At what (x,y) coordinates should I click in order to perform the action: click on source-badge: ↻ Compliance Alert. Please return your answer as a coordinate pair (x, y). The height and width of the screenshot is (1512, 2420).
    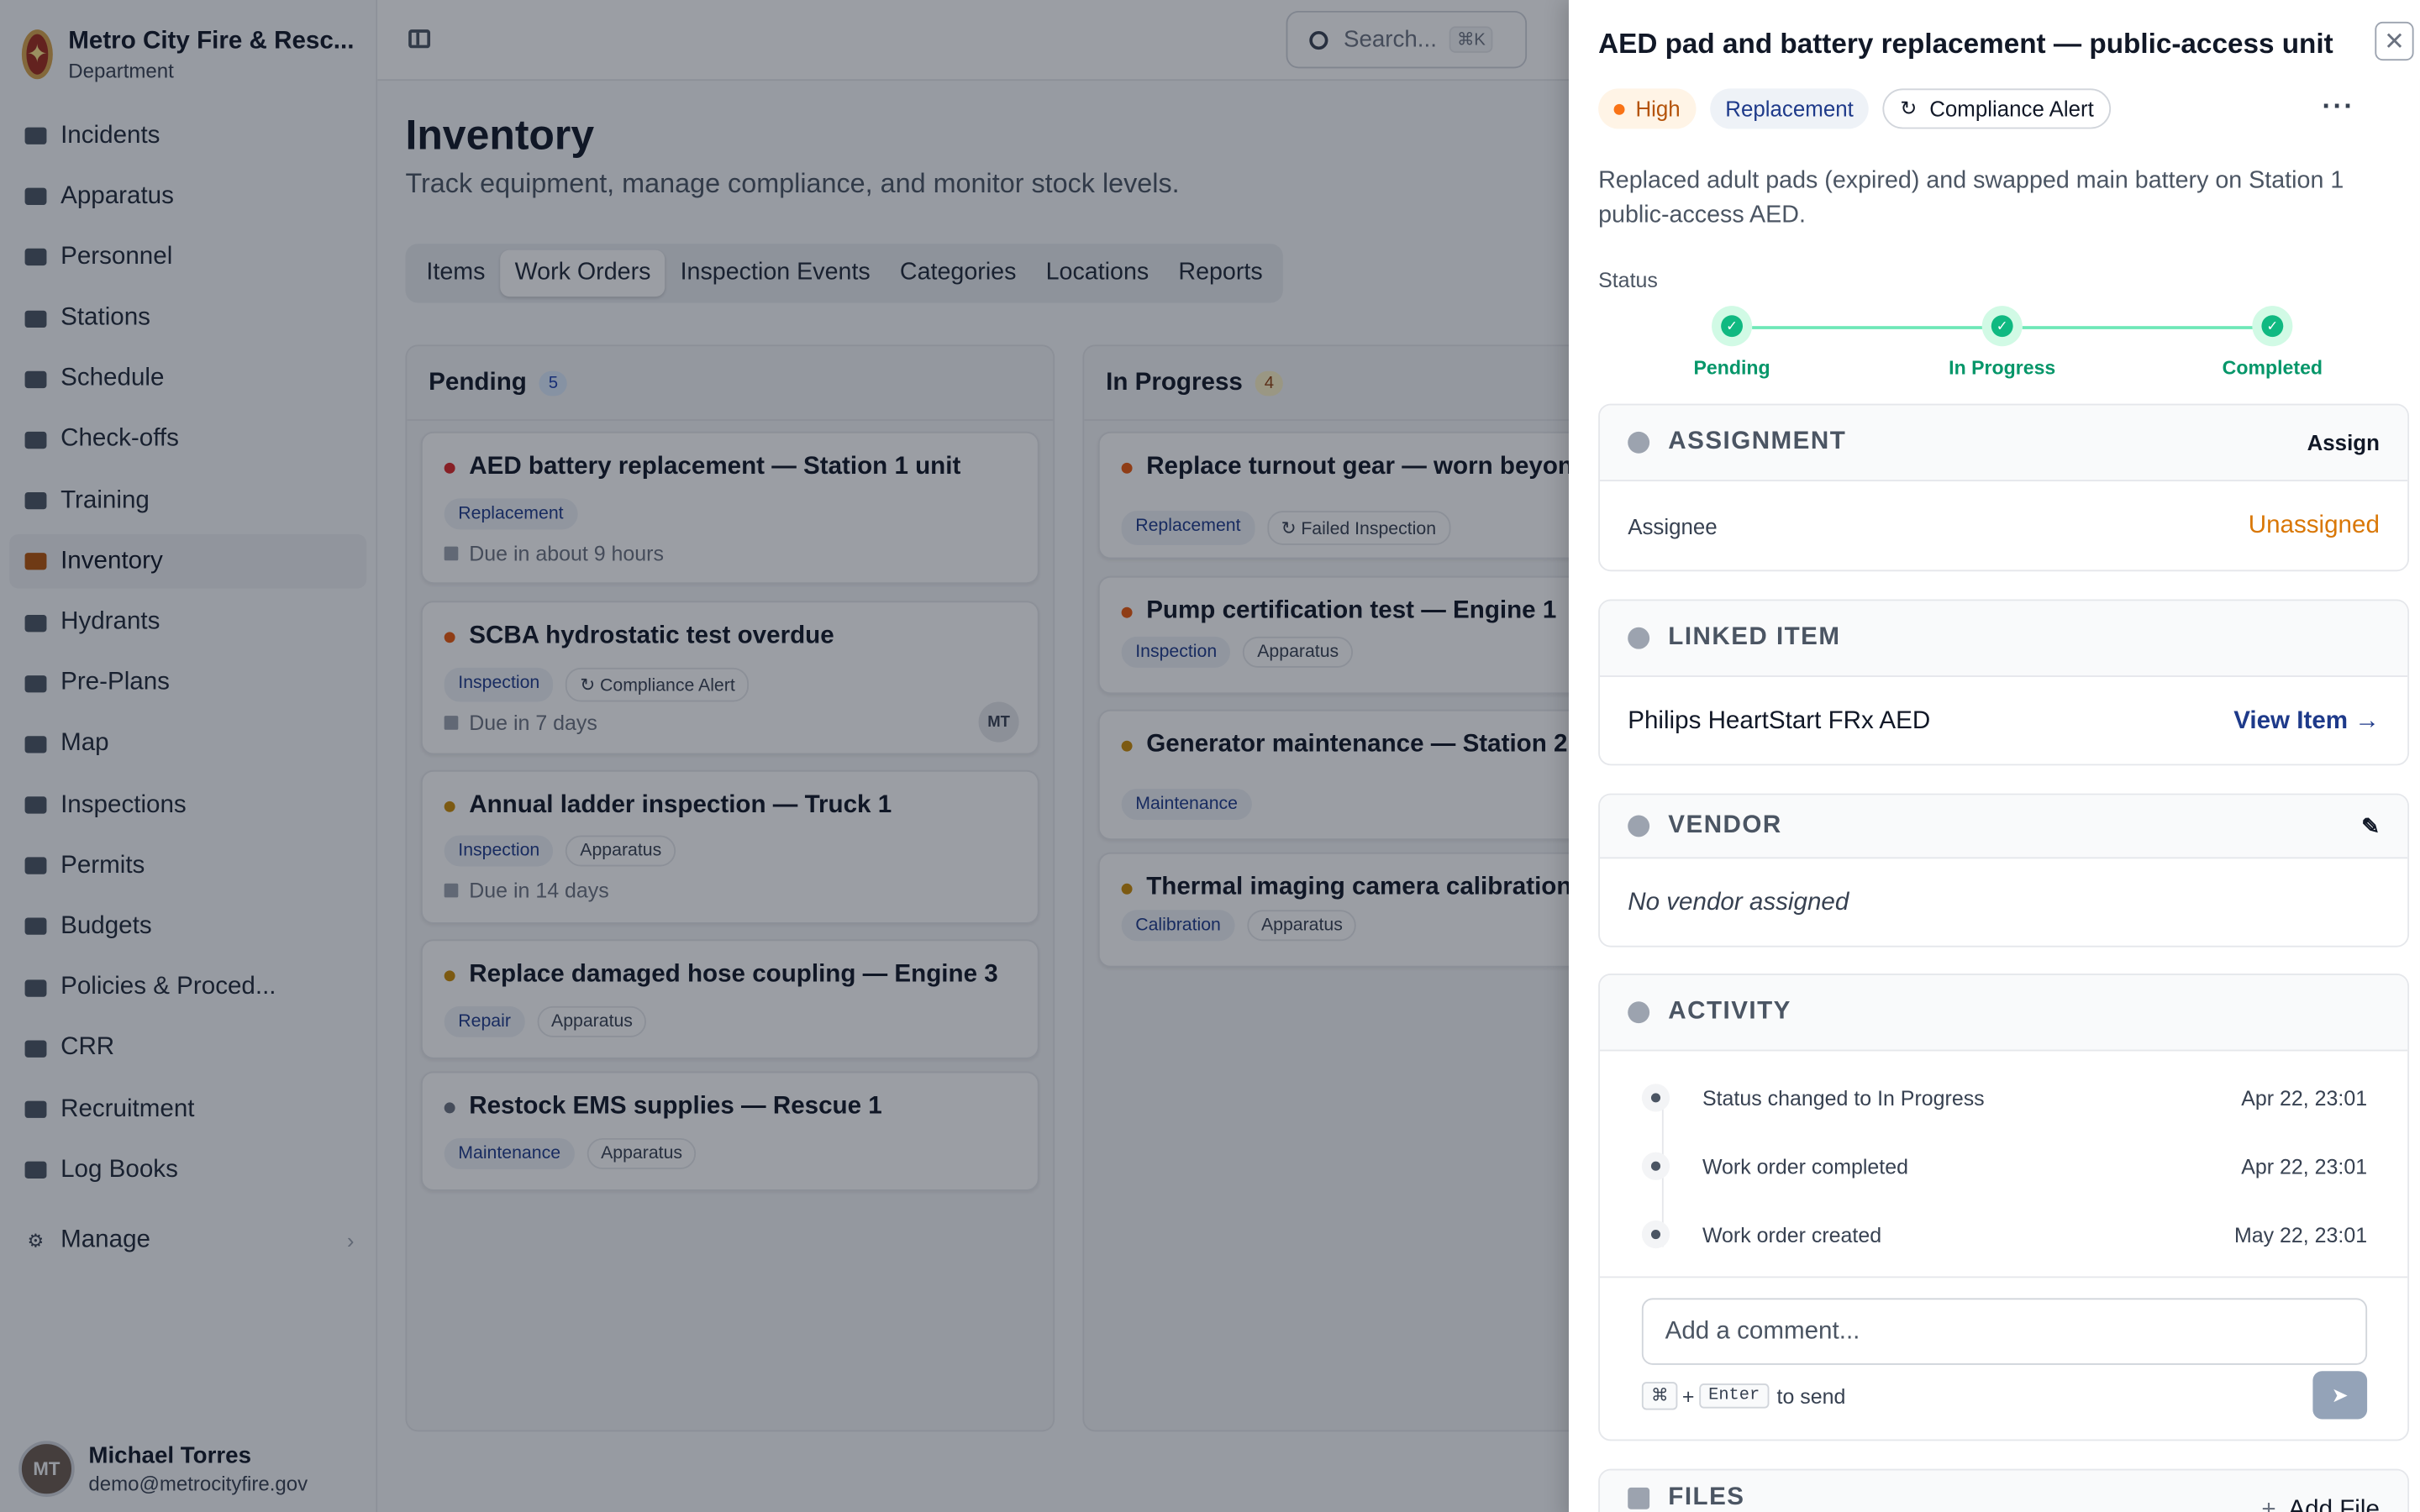
    Looking at the image, I should click on (1997, 108).